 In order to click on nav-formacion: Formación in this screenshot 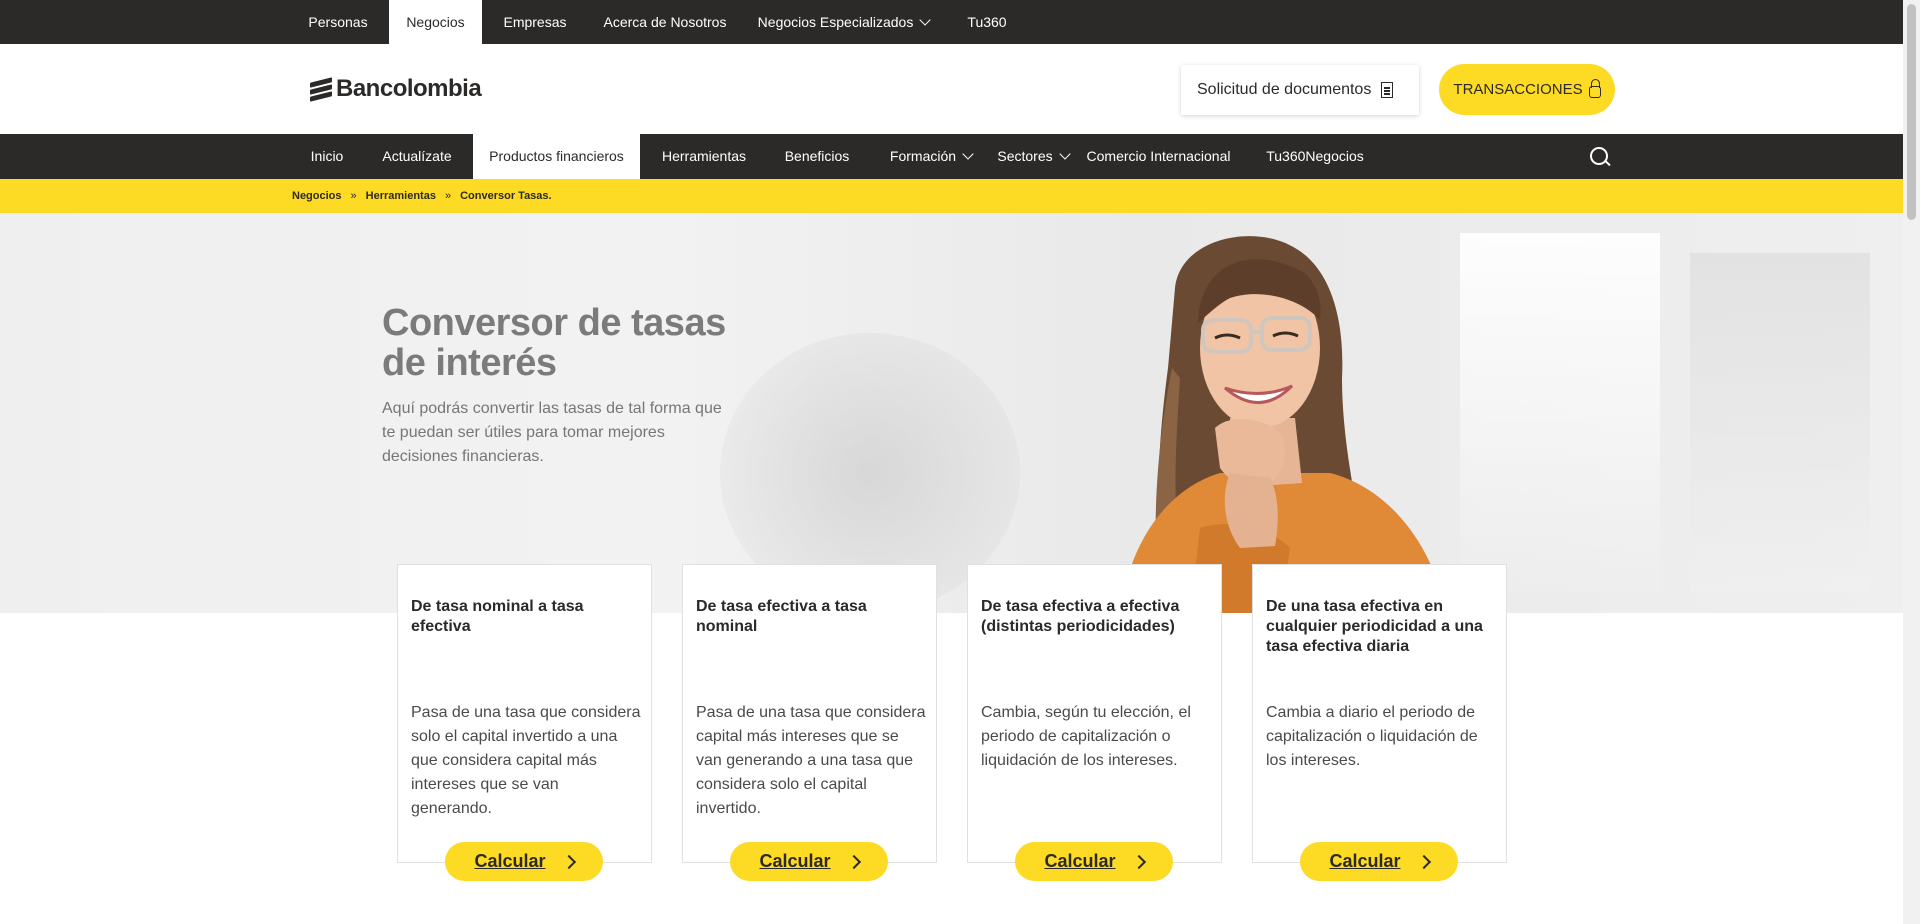, I will do `click(931, 156)`.